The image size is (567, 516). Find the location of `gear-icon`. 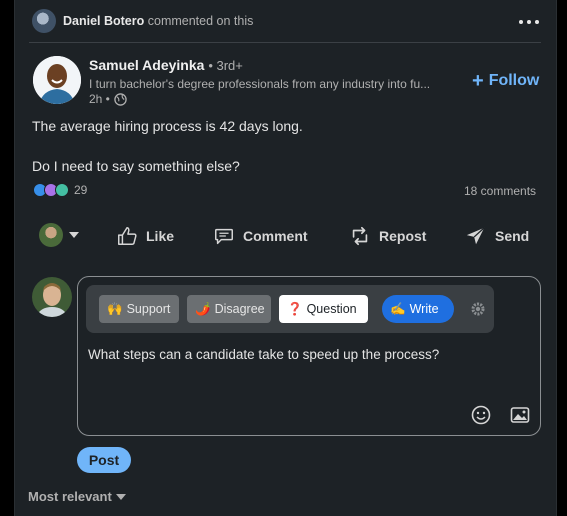

gear-icon is located at coordinates (478, 309).